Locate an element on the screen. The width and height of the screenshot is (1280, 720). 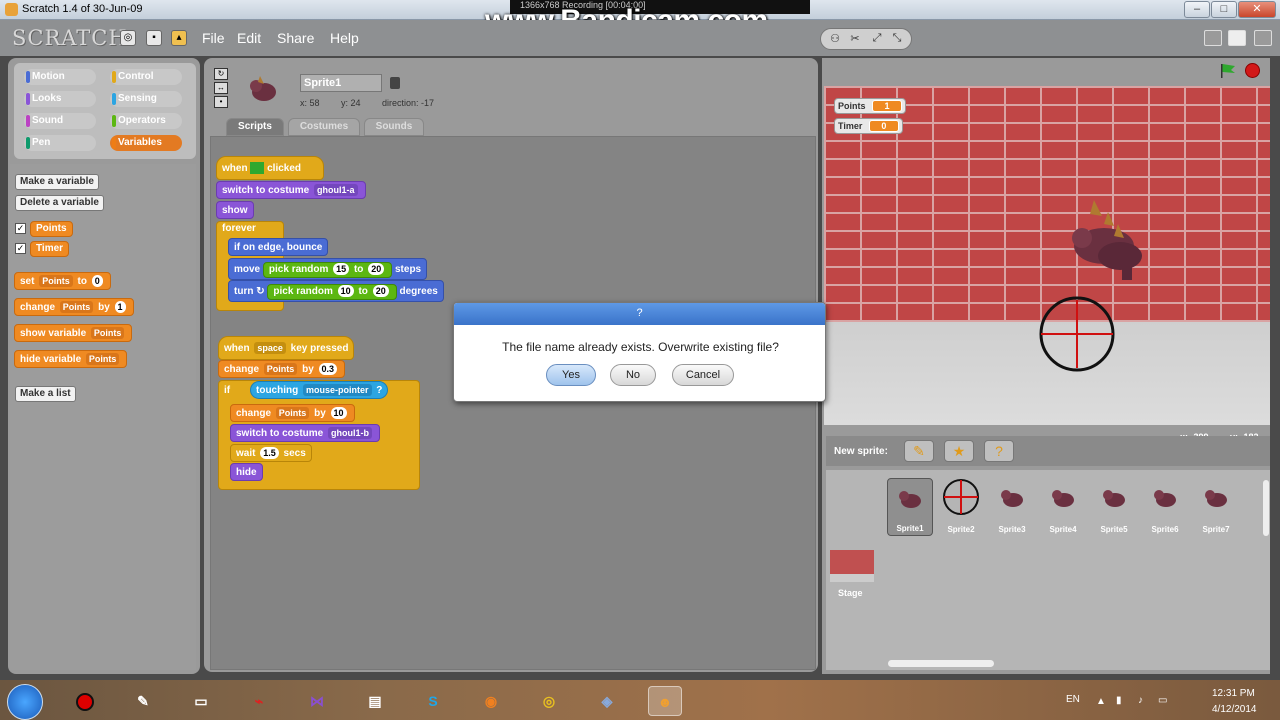
value-input: 1 is located at coordinates (120, 307).